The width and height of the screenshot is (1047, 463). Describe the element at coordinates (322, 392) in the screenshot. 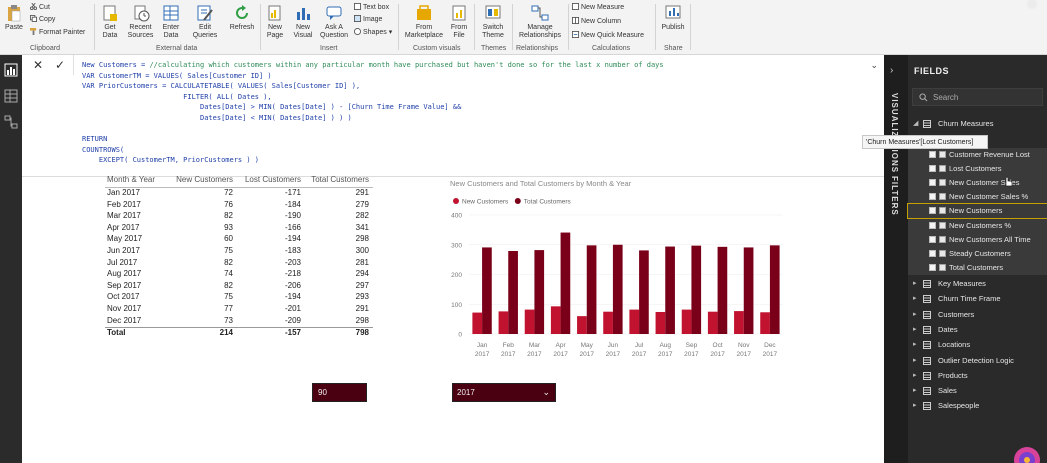

I see `days-slicer-value: 90` at that location.